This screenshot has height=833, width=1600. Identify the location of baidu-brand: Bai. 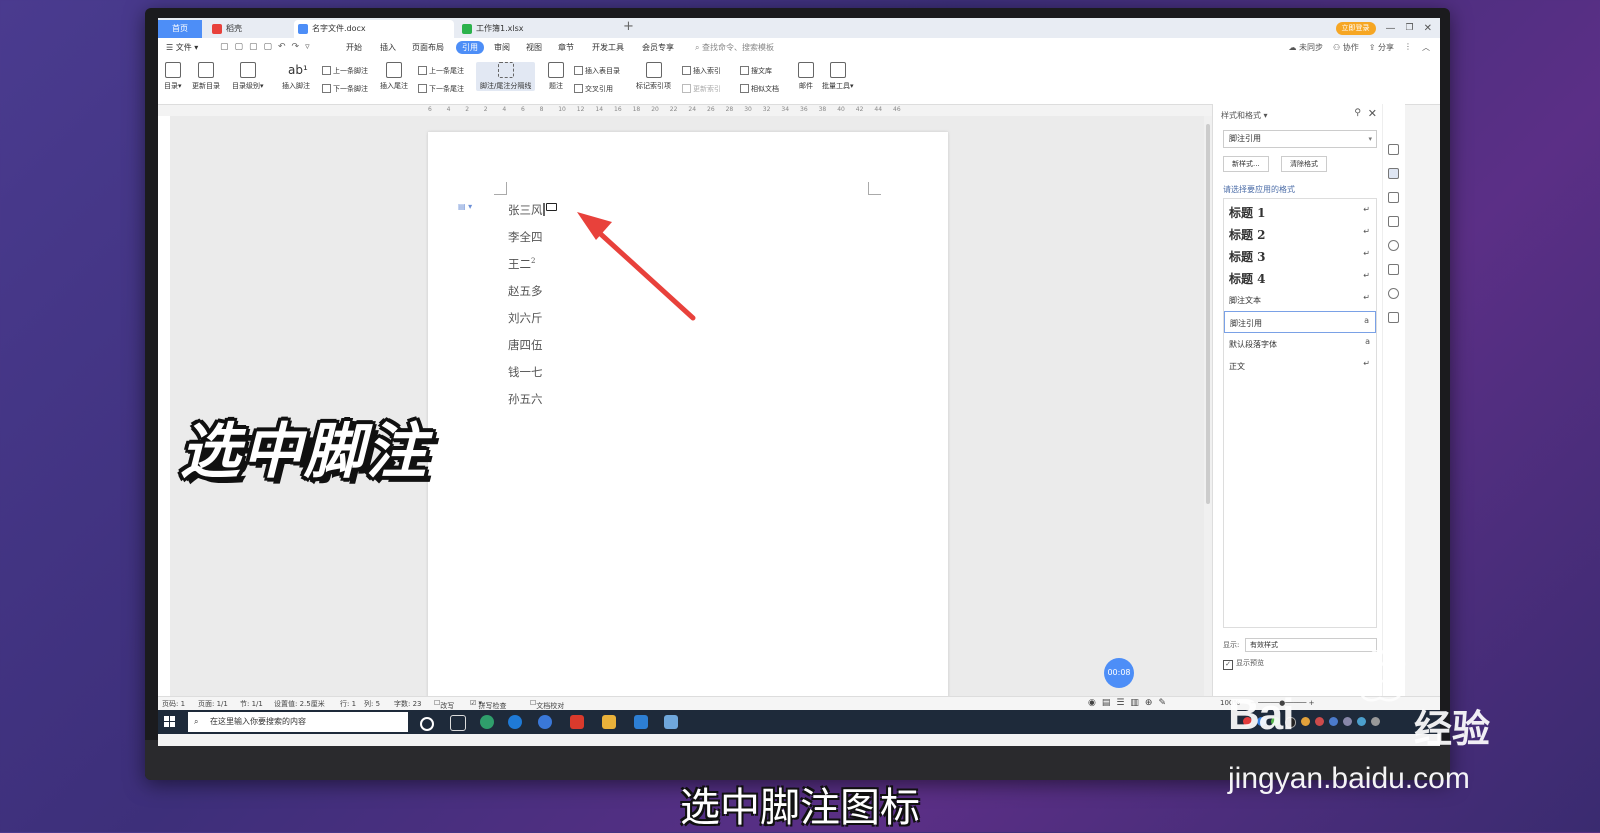
(1261, 714).